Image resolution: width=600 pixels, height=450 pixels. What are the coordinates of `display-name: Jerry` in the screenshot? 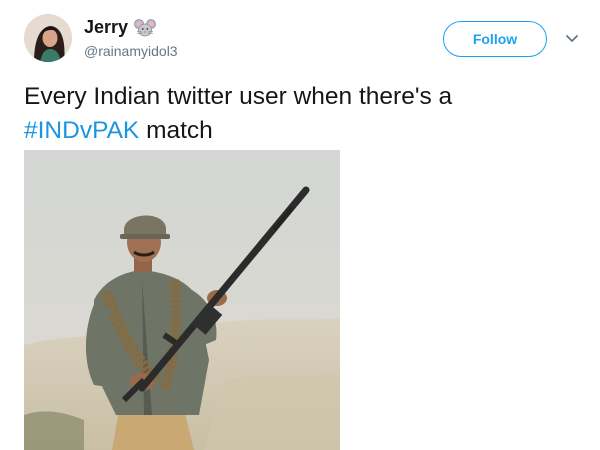 It's located at (106, 27).